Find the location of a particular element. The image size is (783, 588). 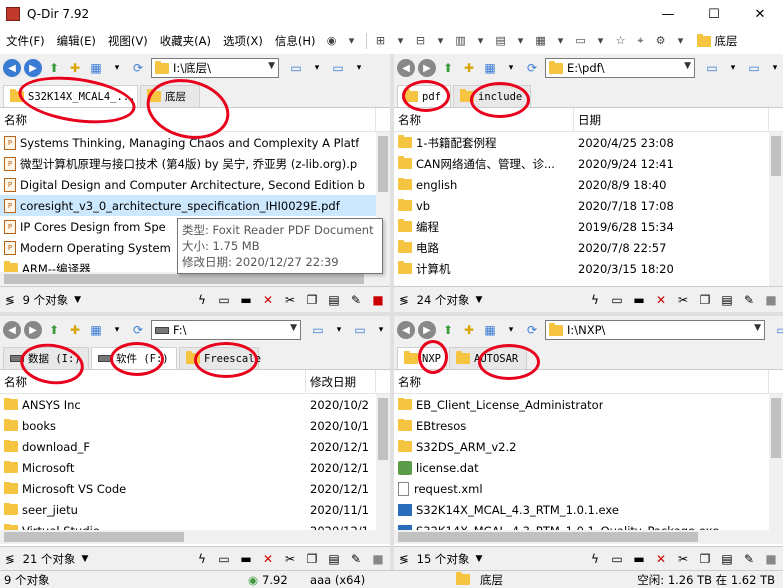

gear-icon: ⚙ is located at coordinates (661, 41).